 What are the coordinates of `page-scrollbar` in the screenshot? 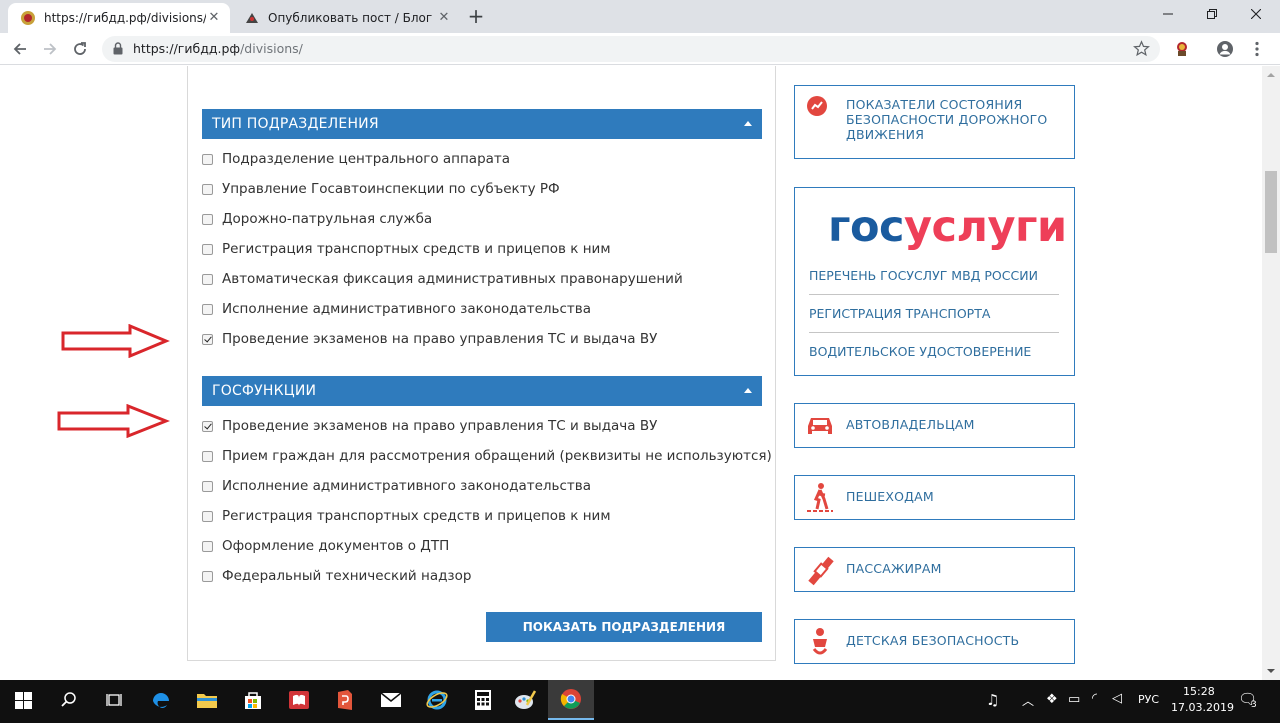 It's located at (1271, 373).